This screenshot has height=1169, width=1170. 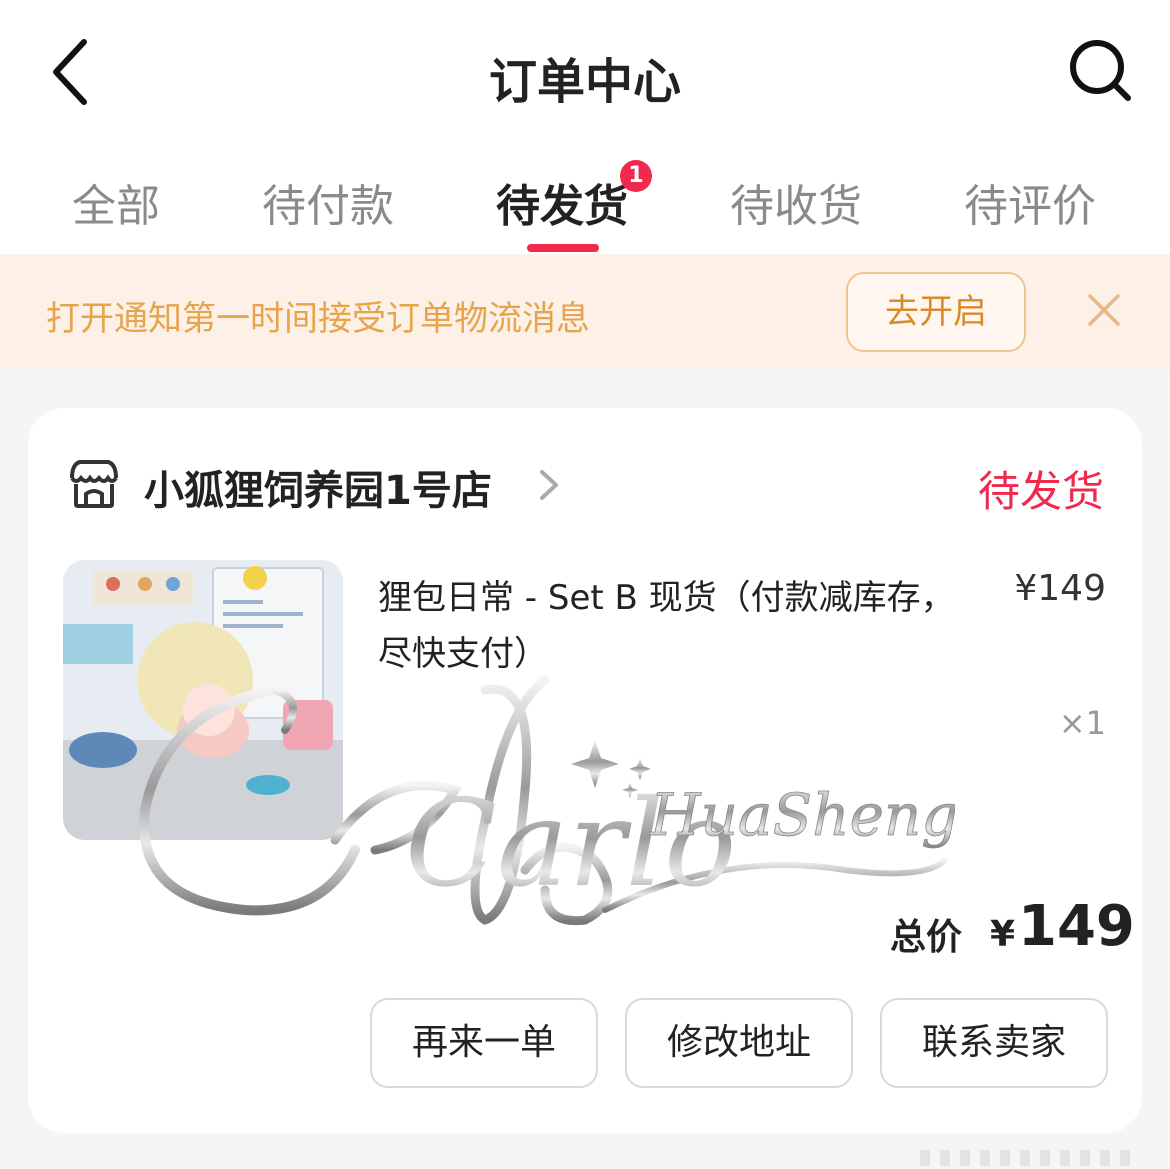 I want to click on product-image, so click(x=203, y=700).